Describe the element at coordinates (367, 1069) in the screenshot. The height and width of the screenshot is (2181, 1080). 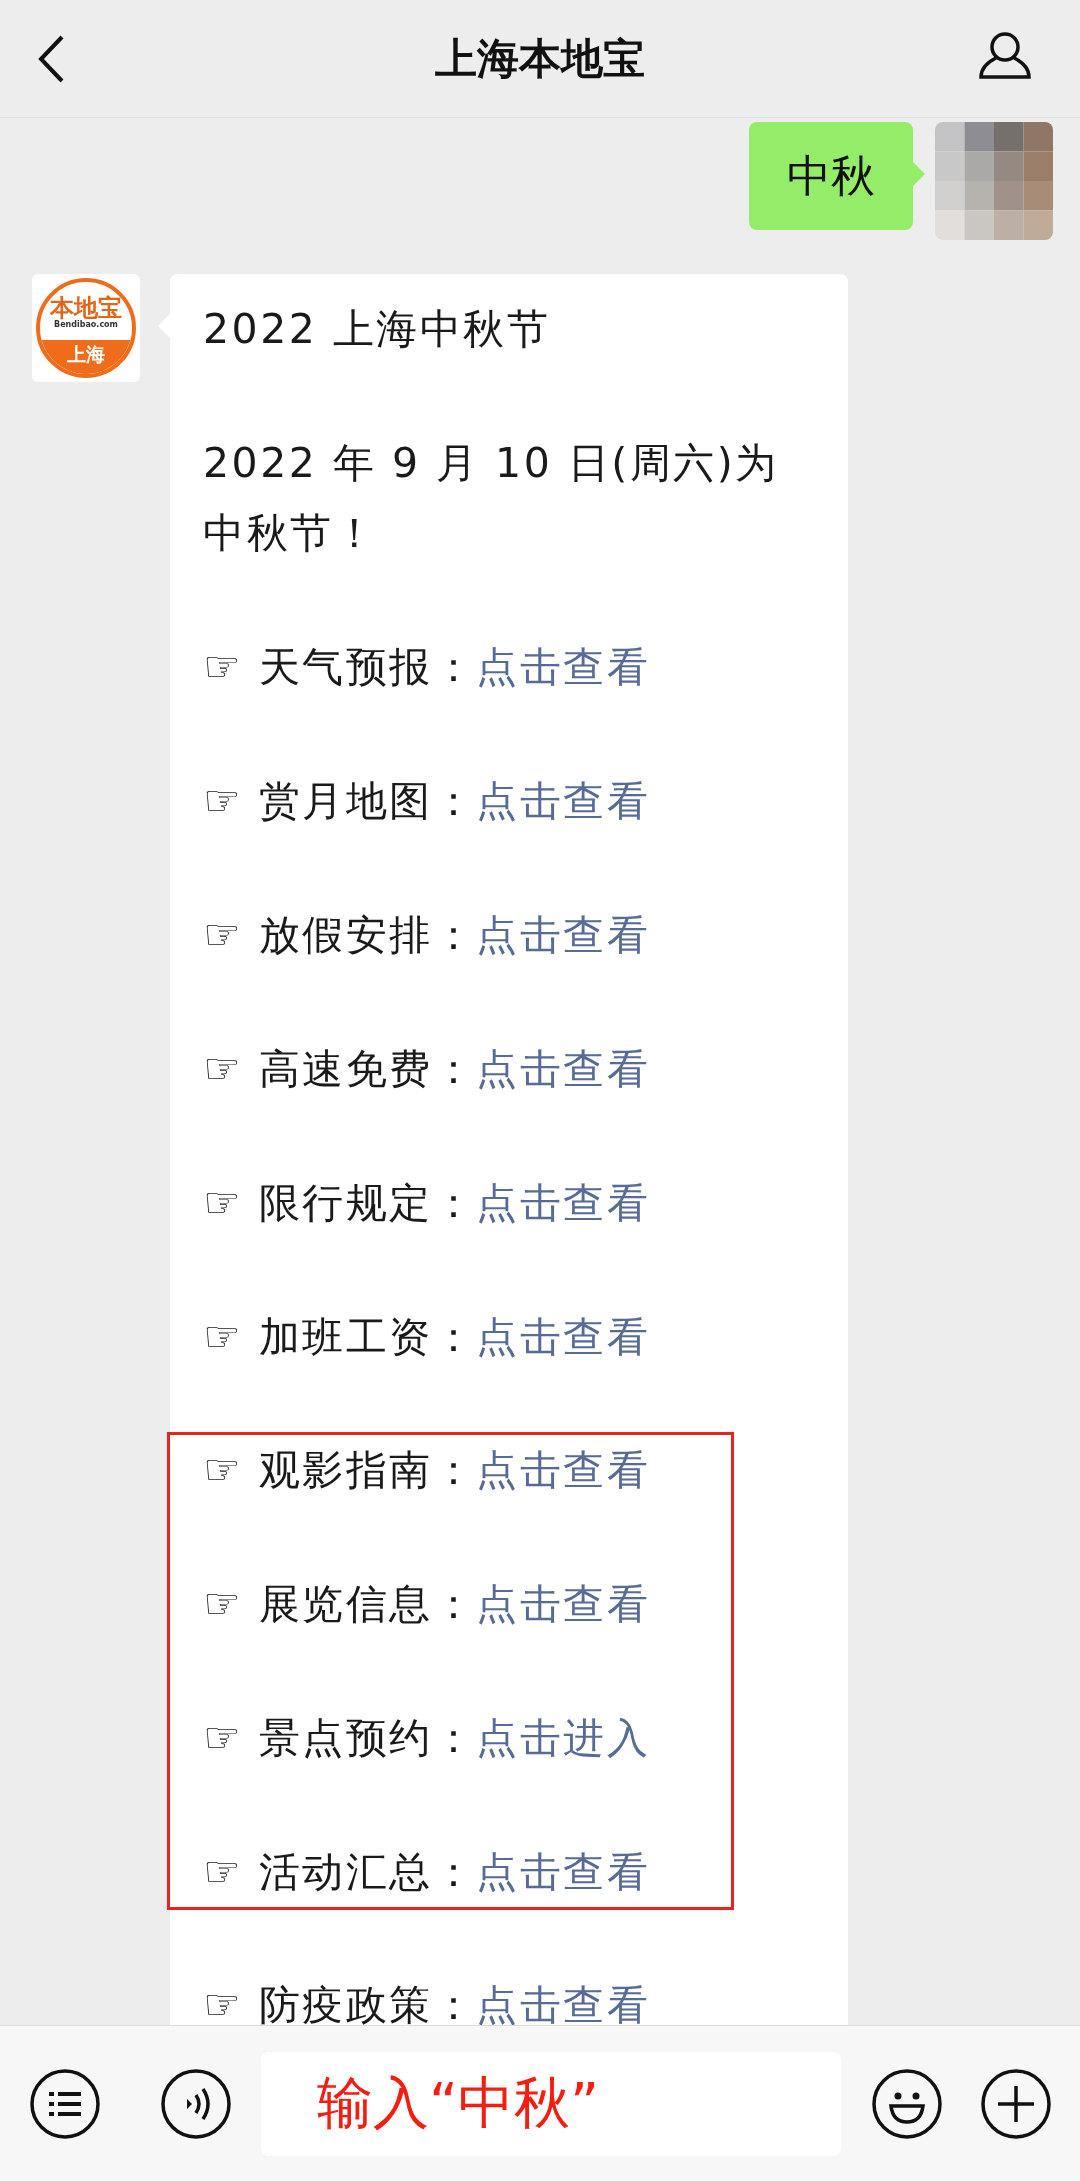
I see `item-label: 高速免费：` at that location.